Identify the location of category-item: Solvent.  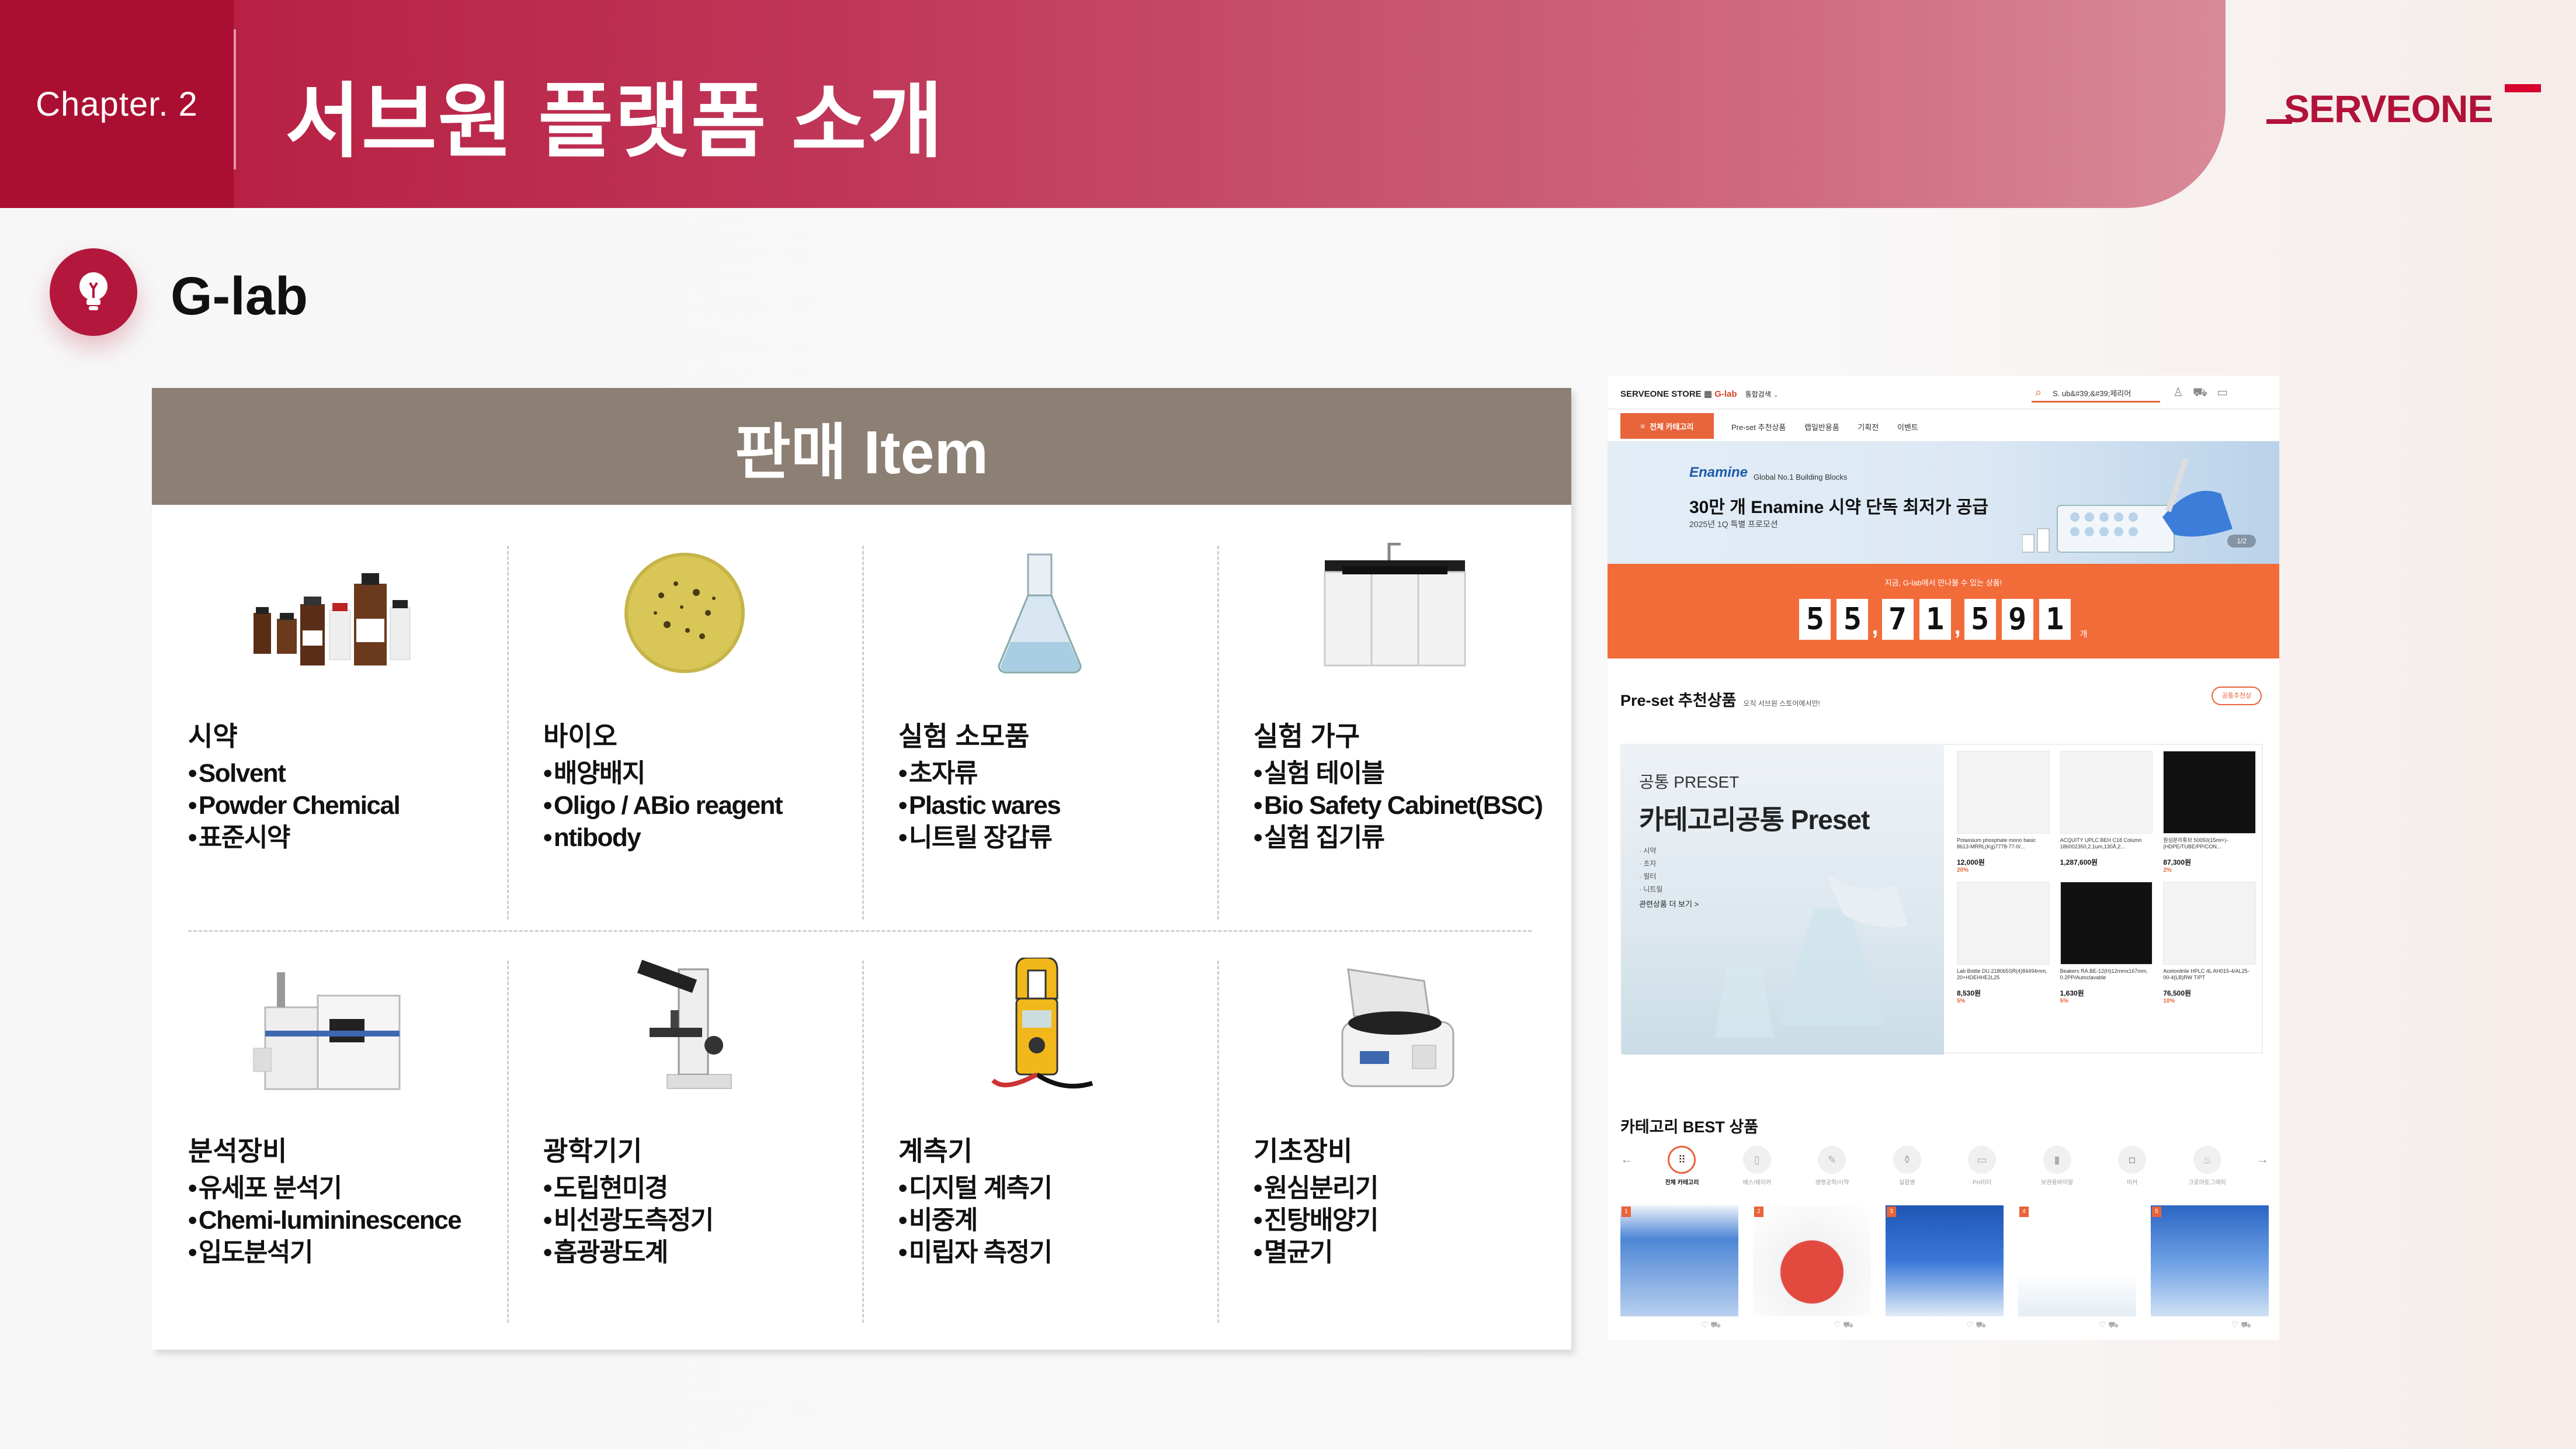
(294, 773).